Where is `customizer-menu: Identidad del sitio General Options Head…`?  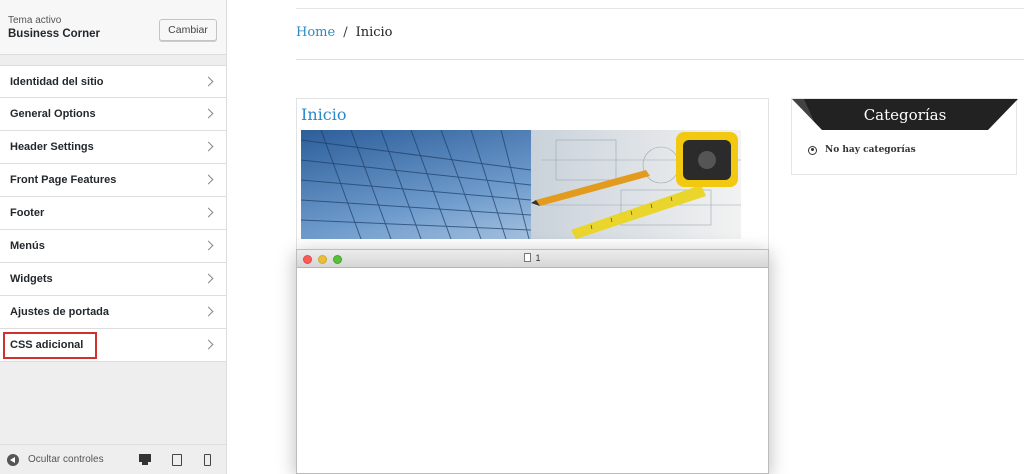
customizer-menu: Identidad del sitio General Options Head… is located at coordinates (113, 213).